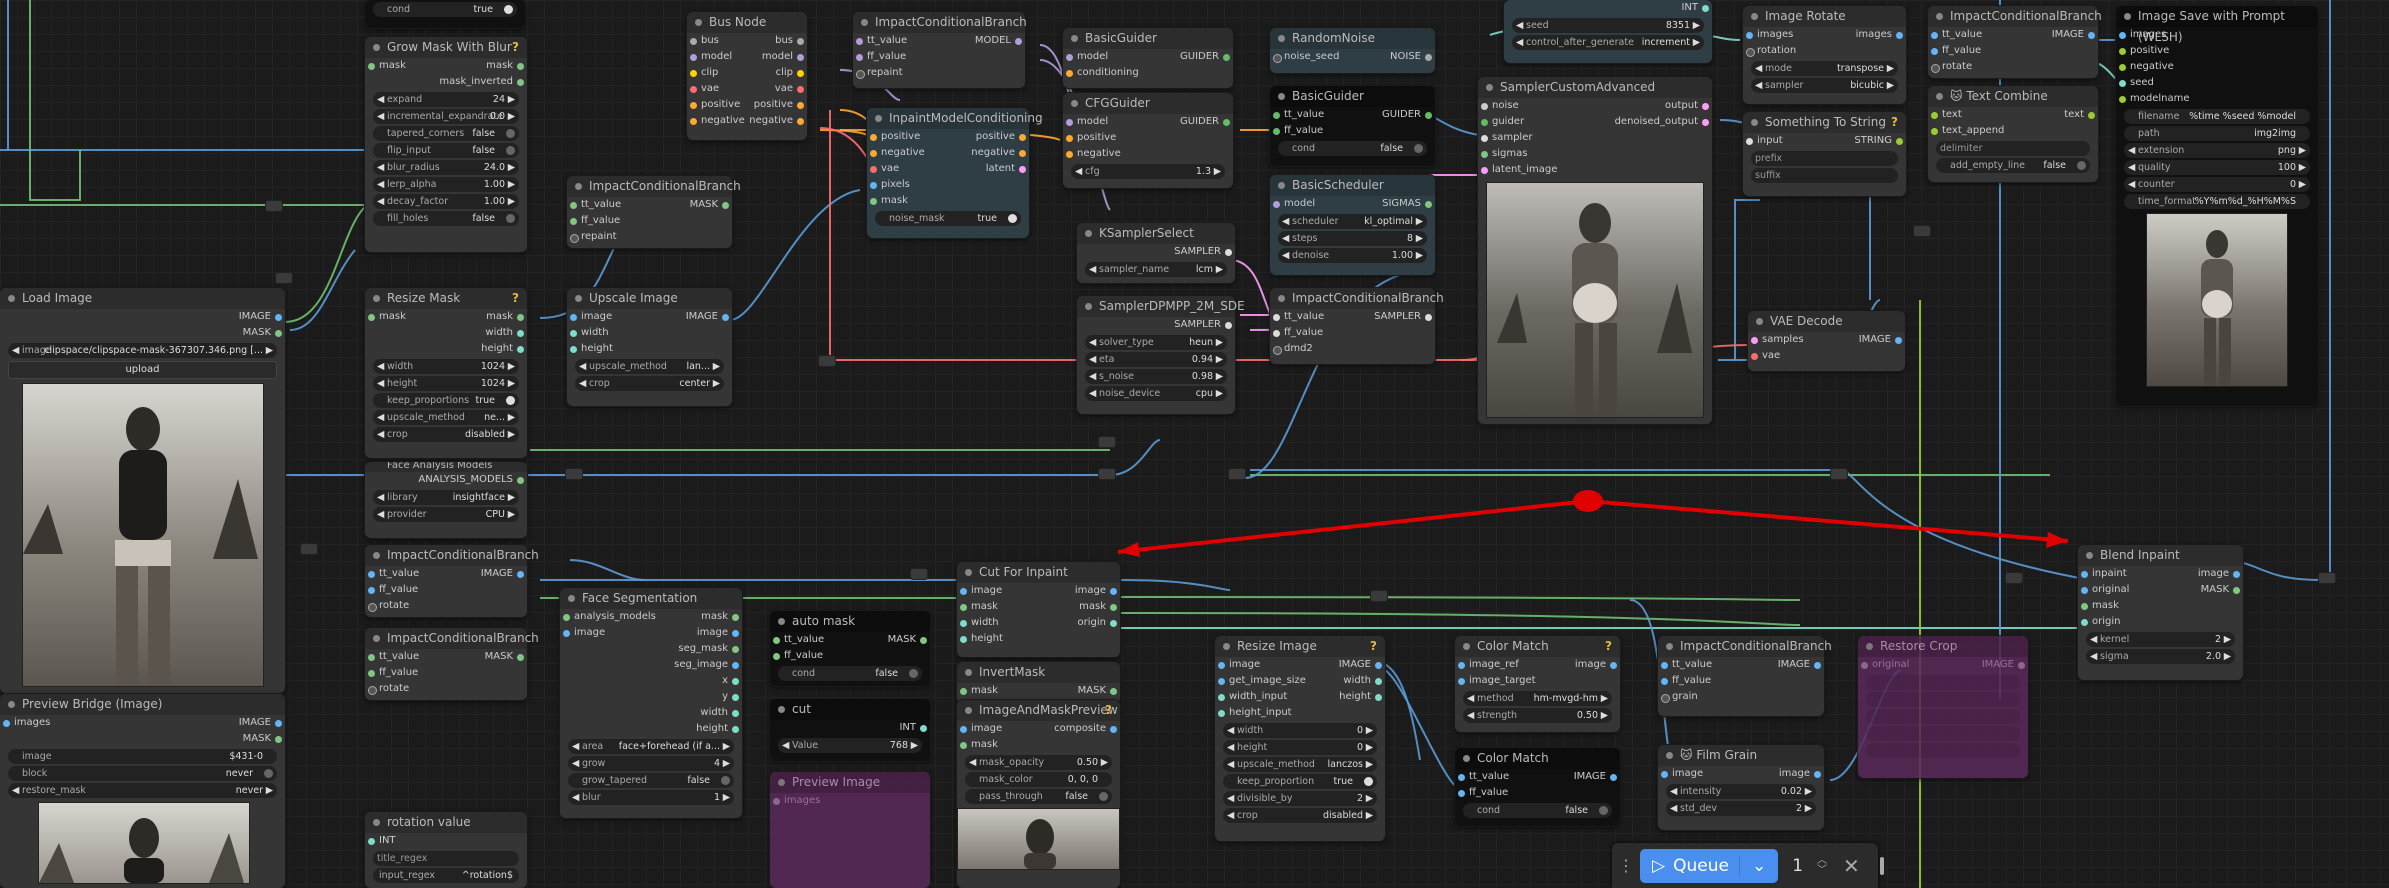 This screenshot has width=2389, height=888. I want to click on node-invert-mask: InvertMask mask MASK, so click(1038, 683).